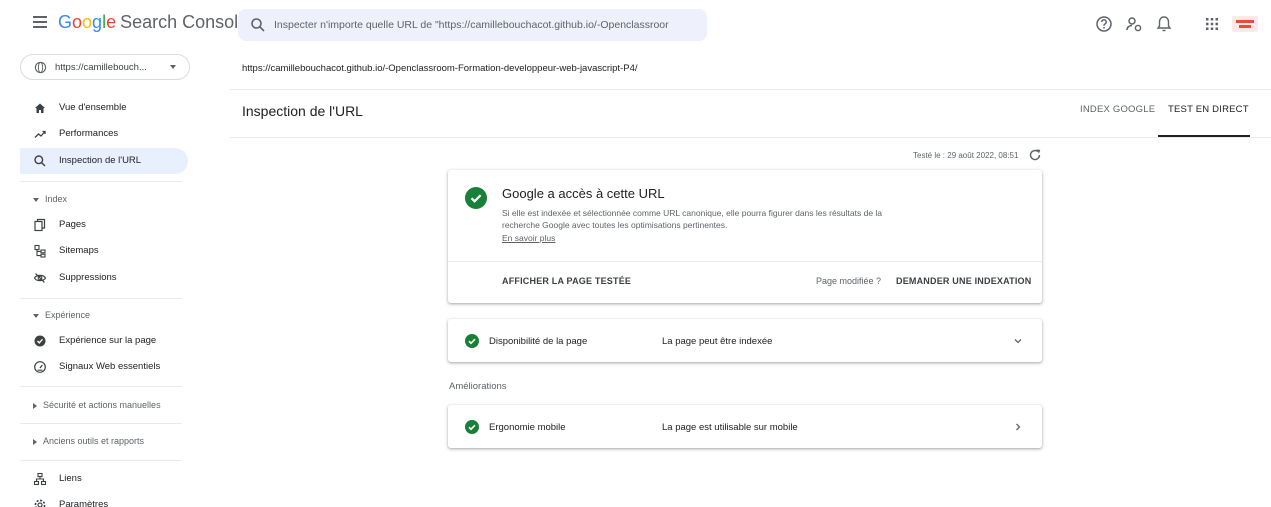 The width and height of the screenshot is (1271, 507). I want to click on brand-logo, so click(1245, 24).